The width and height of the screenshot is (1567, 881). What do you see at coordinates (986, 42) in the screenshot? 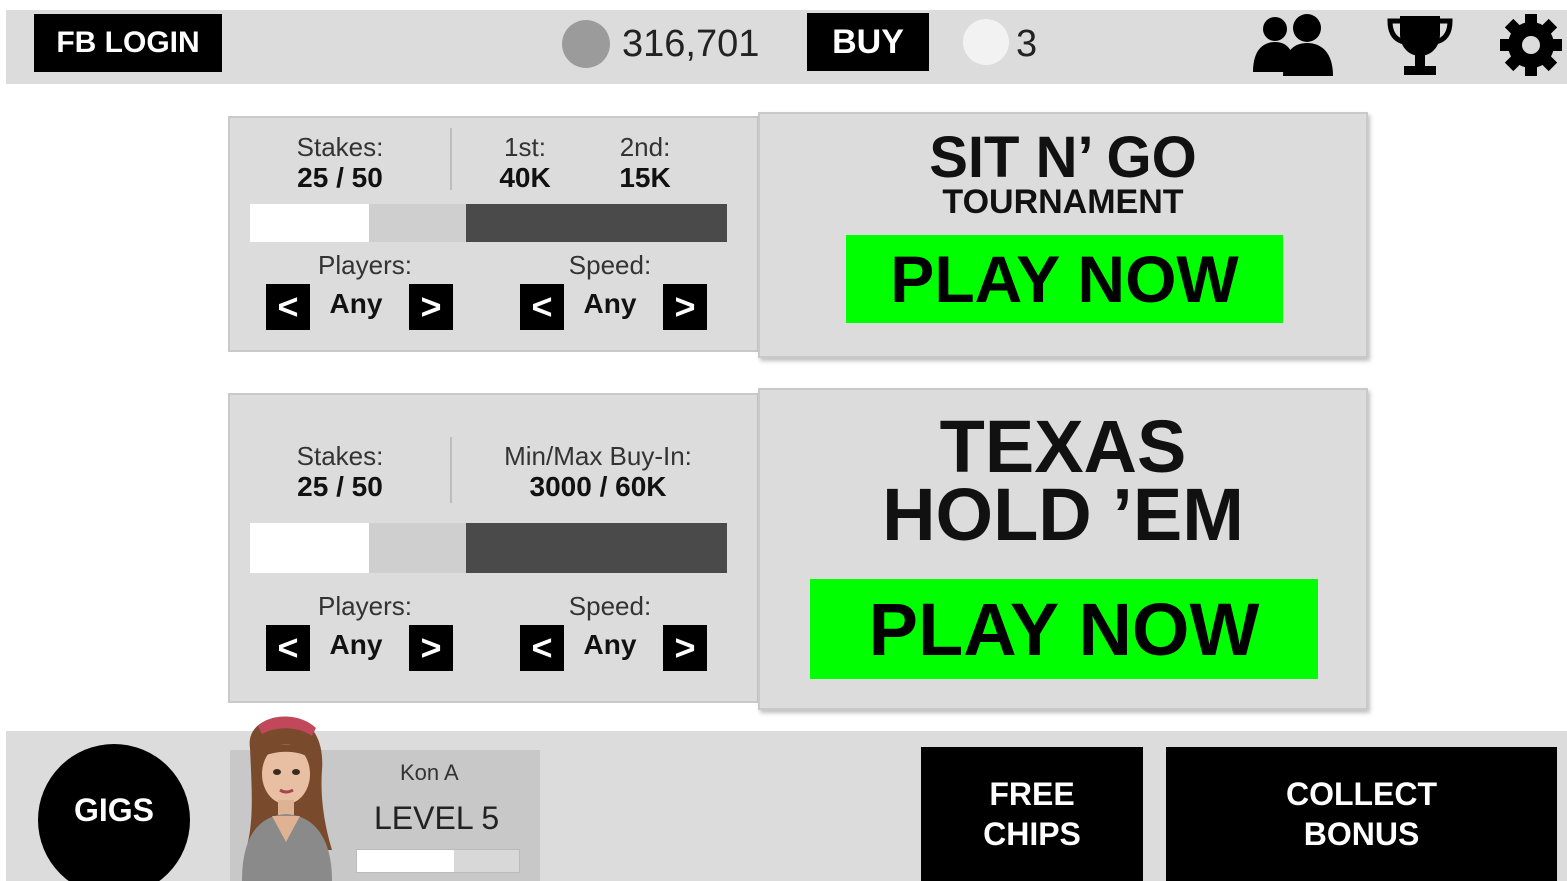
I see `gem-icon` at bounding box center [986, 42].